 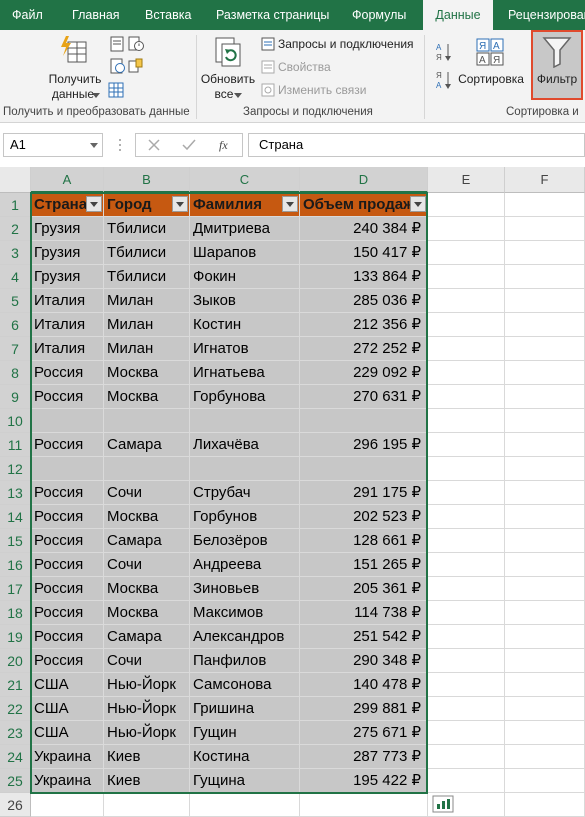 What do you see at coordinates (15, 469) in the screenshot?
I see `row-header: 12` at bounding box center [15, 469].